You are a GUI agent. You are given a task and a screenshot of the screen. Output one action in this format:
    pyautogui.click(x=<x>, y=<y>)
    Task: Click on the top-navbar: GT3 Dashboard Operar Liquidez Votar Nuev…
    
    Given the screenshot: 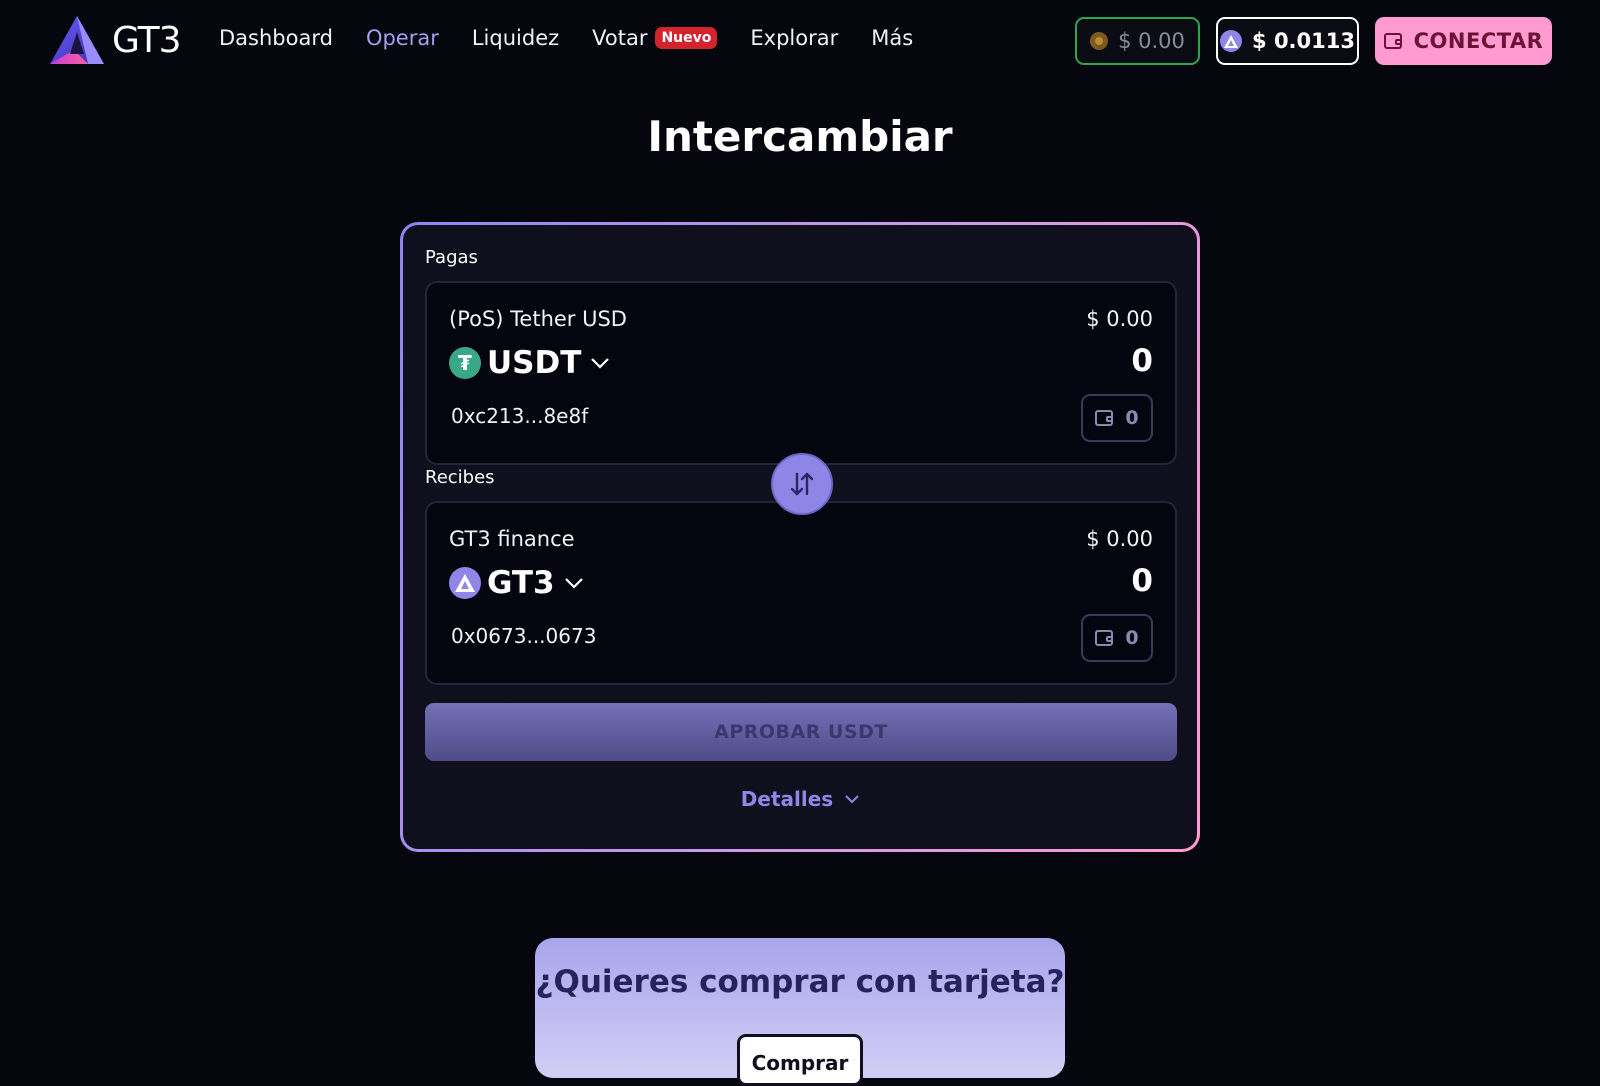 What is the action you would take?
    pyautogui.click(x=800, y=41)
    